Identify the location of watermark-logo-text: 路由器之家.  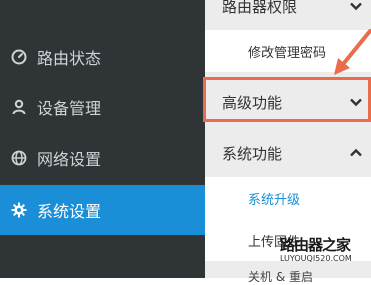
(315, 245).